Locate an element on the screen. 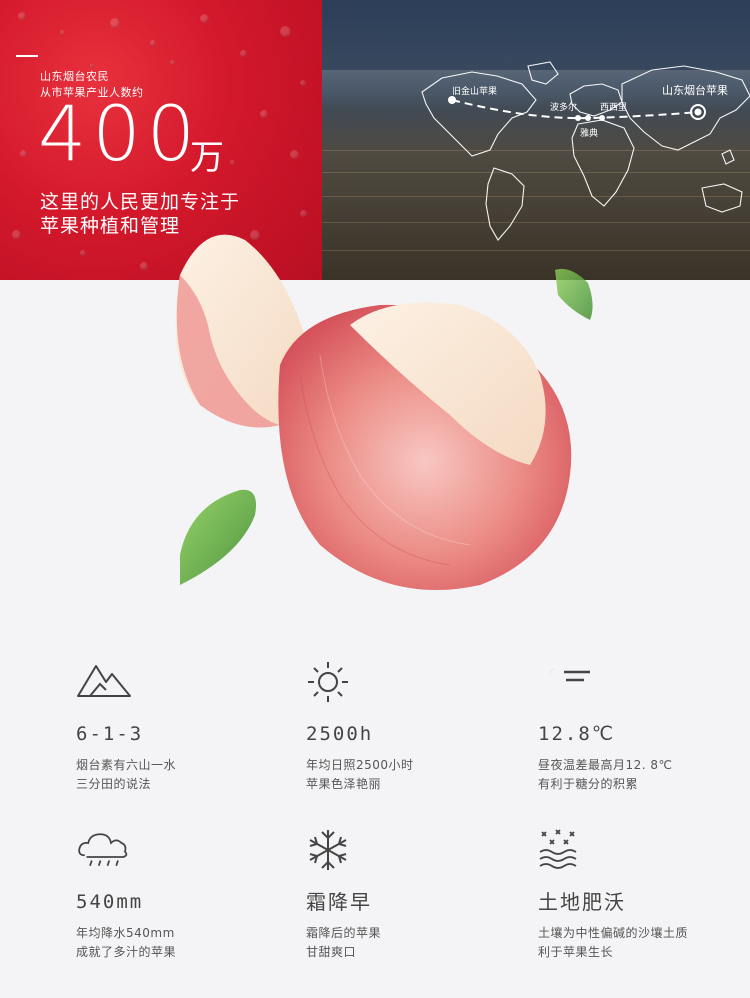 This screenshot has height=998, width=750. snowflake-icon is located at coordinates (328, 850).